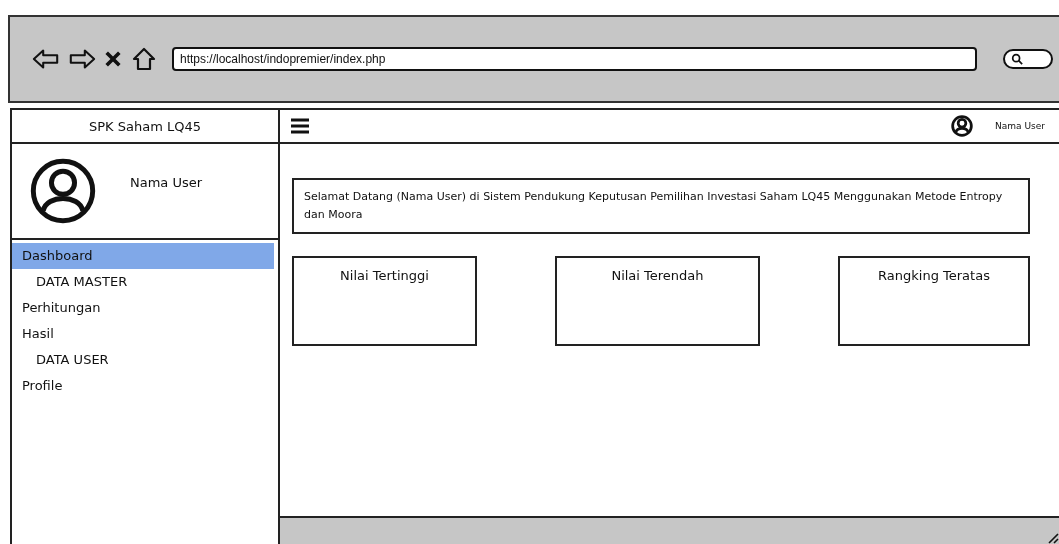  What do you see at coordinates (300, 126) in the screenshot?
I see `menu-icon` at bounding box center [300, 126].